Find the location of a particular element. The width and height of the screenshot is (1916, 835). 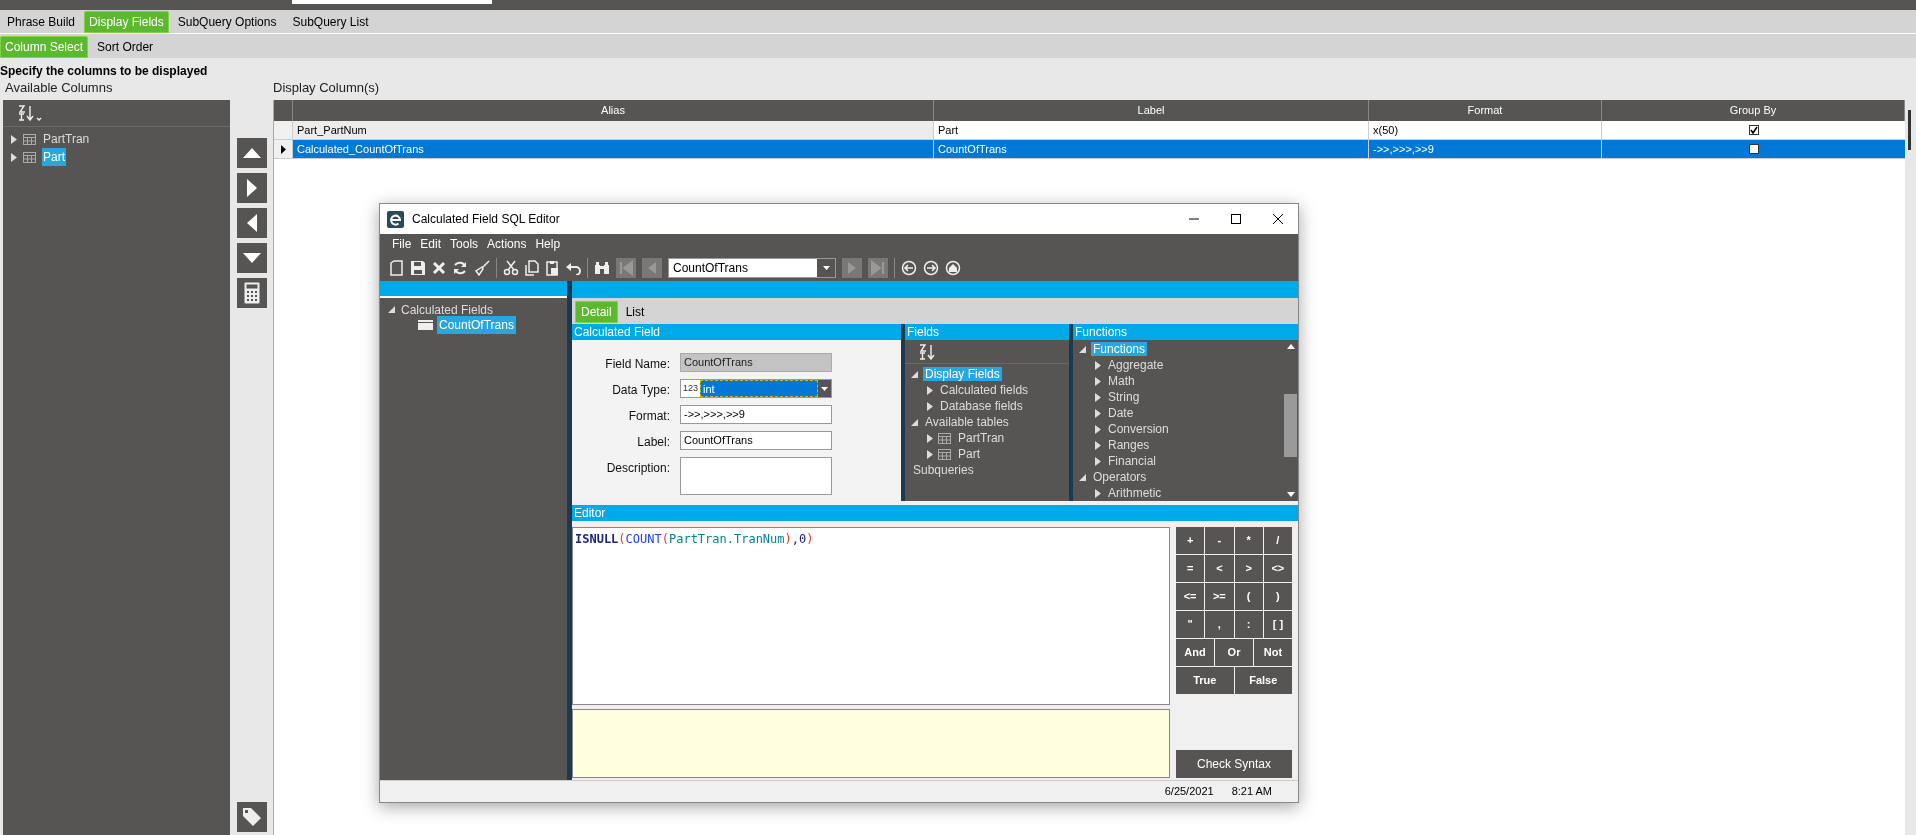

record-dropdown: CountOfTrans is located at coordinates (752, 267).